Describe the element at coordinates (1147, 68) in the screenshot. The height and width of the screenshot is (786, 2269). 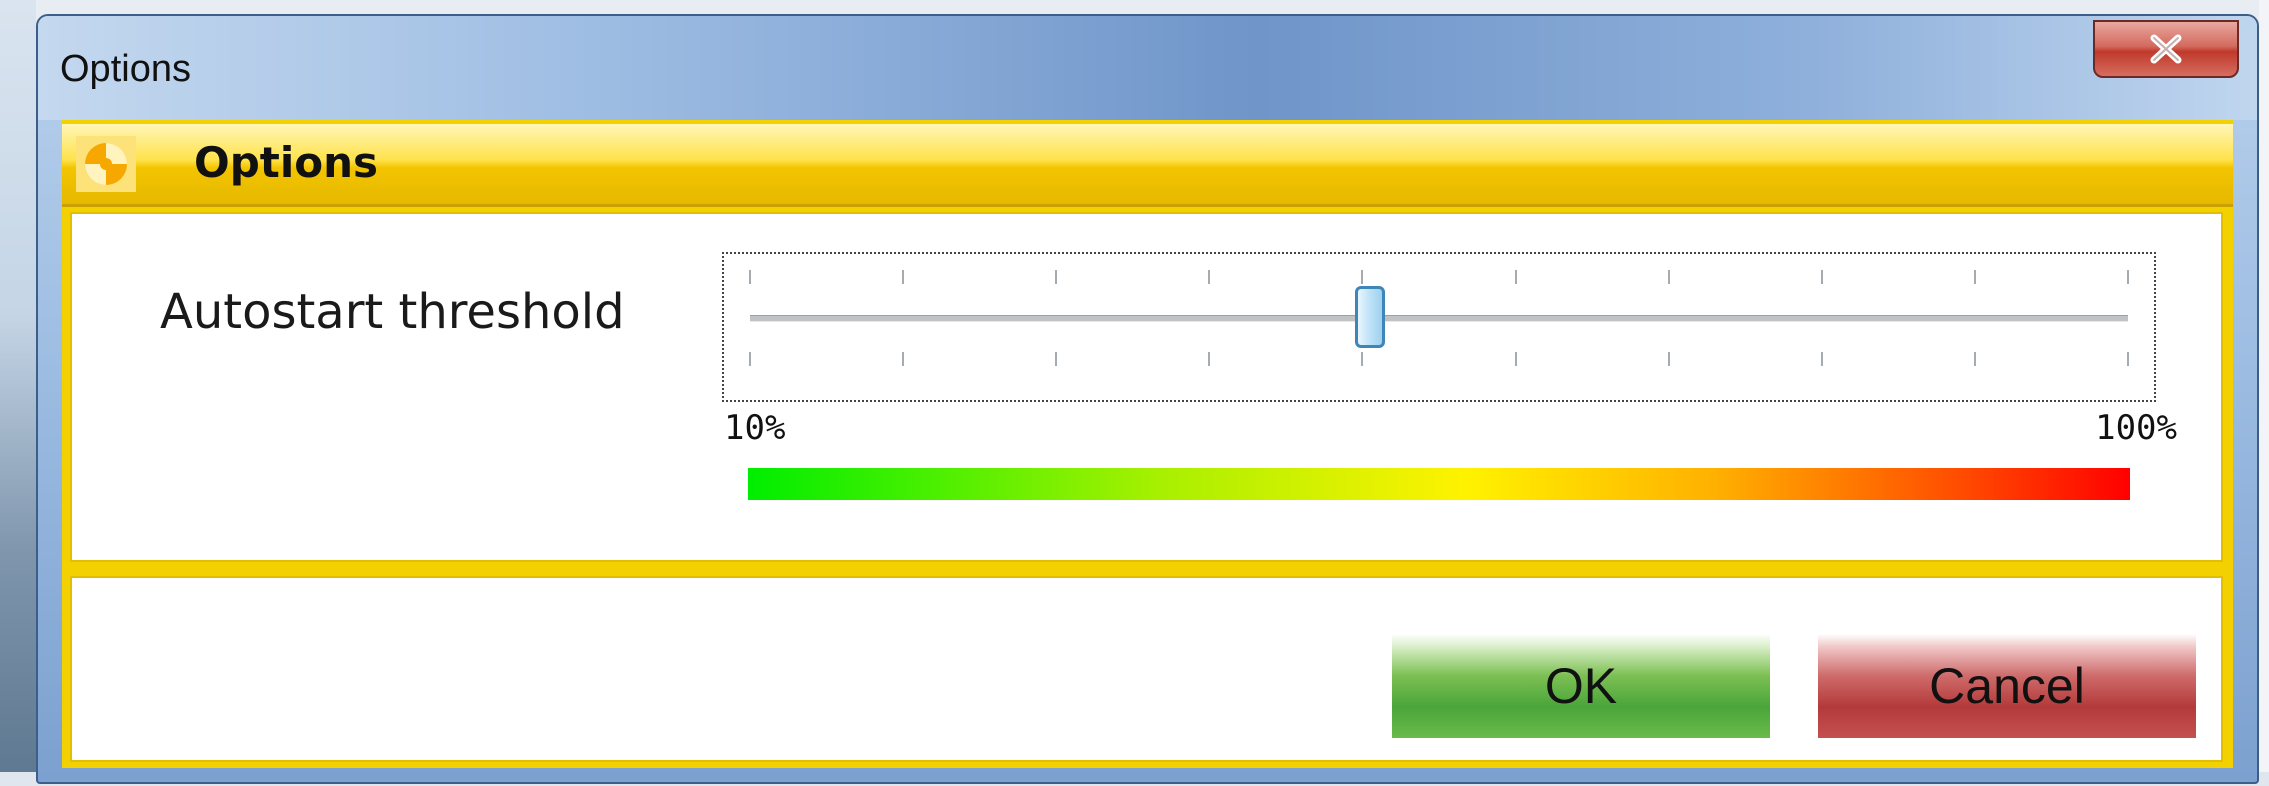
I see `window-titlebar: Options` at that location.